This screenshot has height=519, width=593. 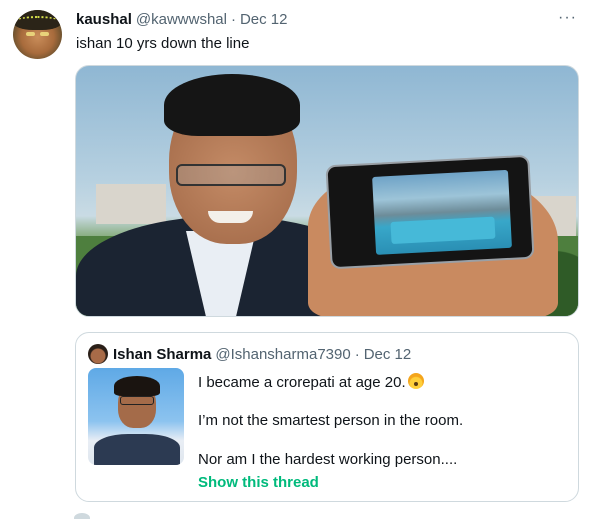 I want to click on user-handle: @kawwwshal, so click(x=181, y=19).